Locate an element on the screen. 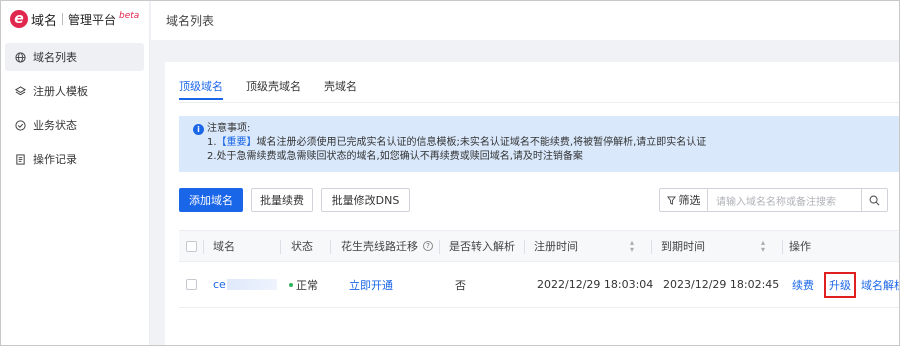 This screenshot has height=346, width=900. status-dot-icon is located at coordinates (291, 284).